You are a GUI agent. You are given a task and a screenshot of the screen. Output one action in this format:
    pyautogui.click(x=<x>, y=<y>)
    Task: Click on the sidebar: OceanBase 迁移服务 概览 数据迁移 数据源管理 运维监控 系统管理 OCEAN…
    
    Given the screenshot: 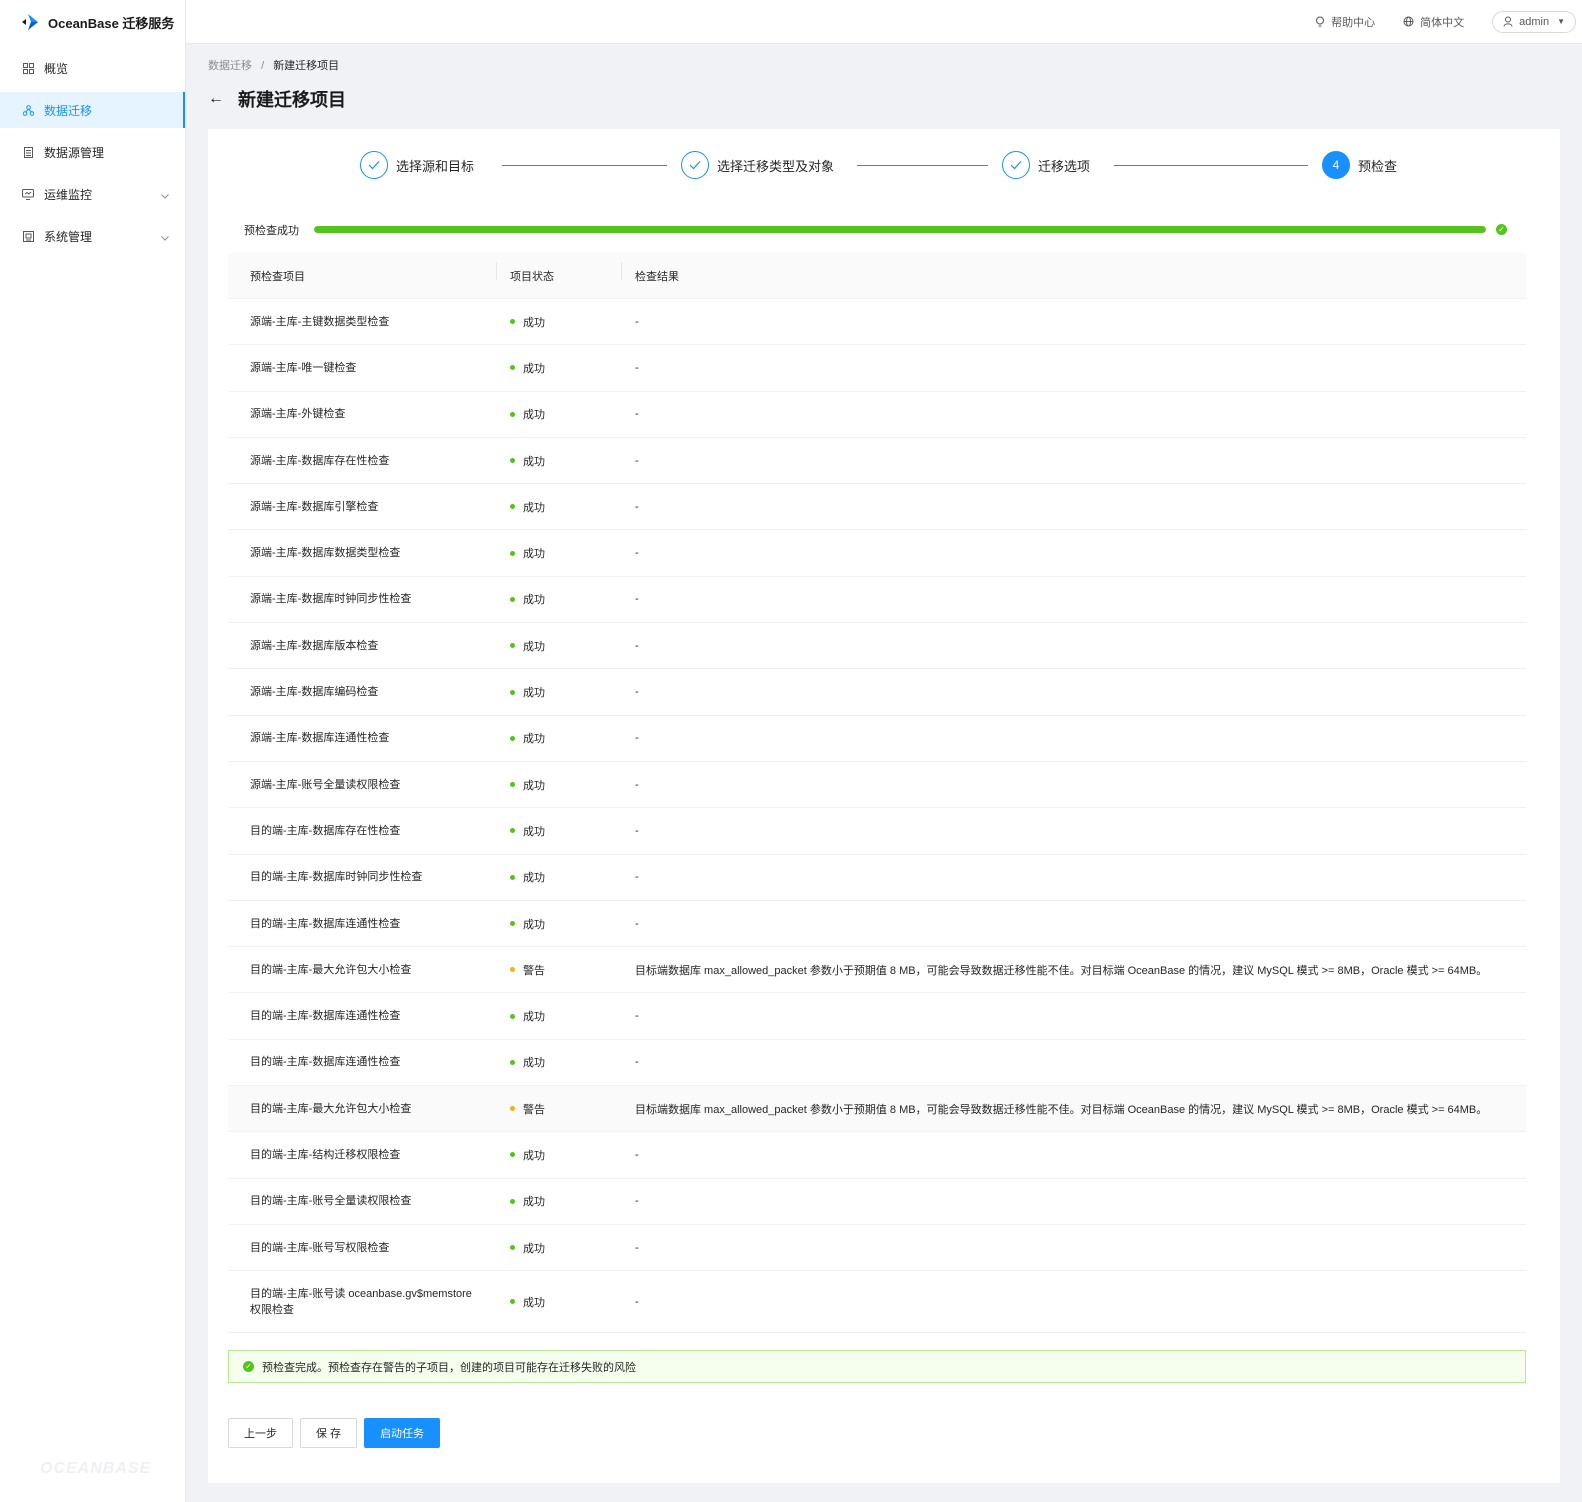 What is the action you would take?
    pyautogui.click(x=93, y=751)
    